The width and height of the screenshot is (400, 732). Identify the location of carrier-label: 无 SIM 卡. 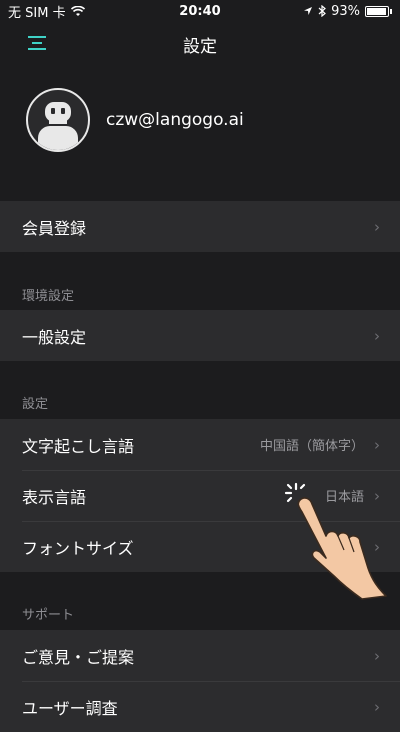
(37, 13).